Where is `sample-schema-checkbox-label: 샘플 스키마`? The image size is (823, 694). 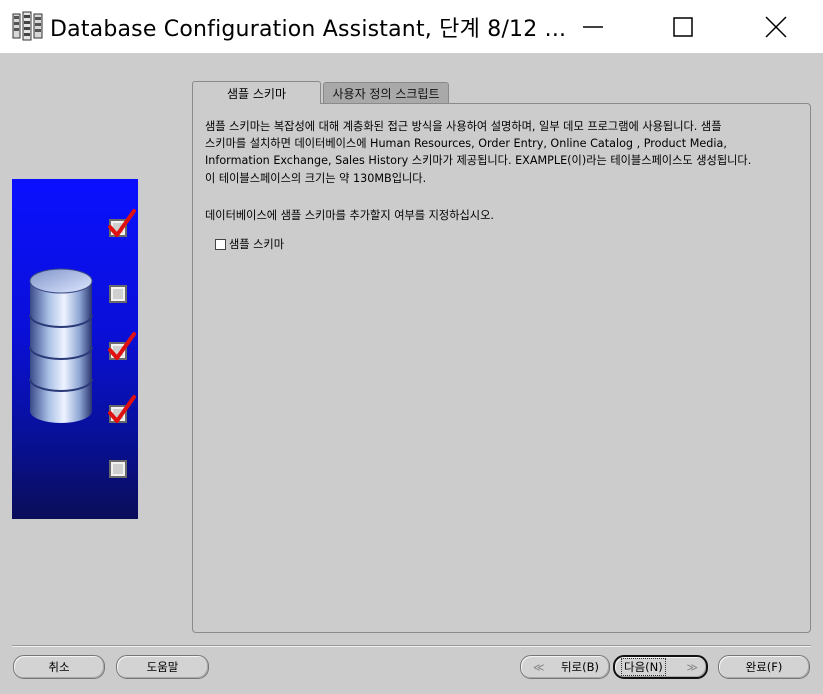 sample-schema-checkbox-label: 샘플 스키마 is located at coordinates (256, 244).